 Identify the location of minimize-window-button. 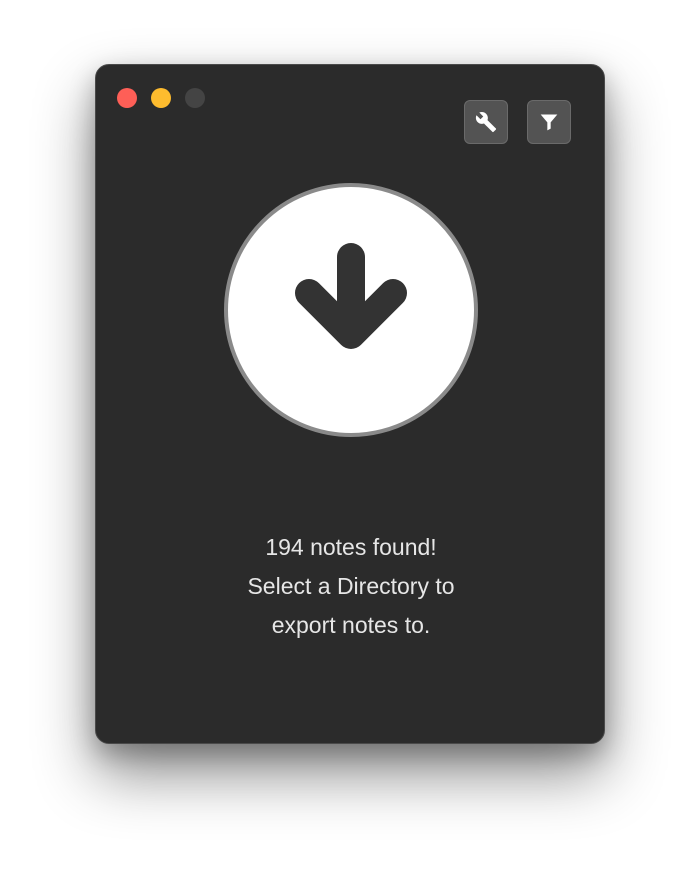
(161, 98).